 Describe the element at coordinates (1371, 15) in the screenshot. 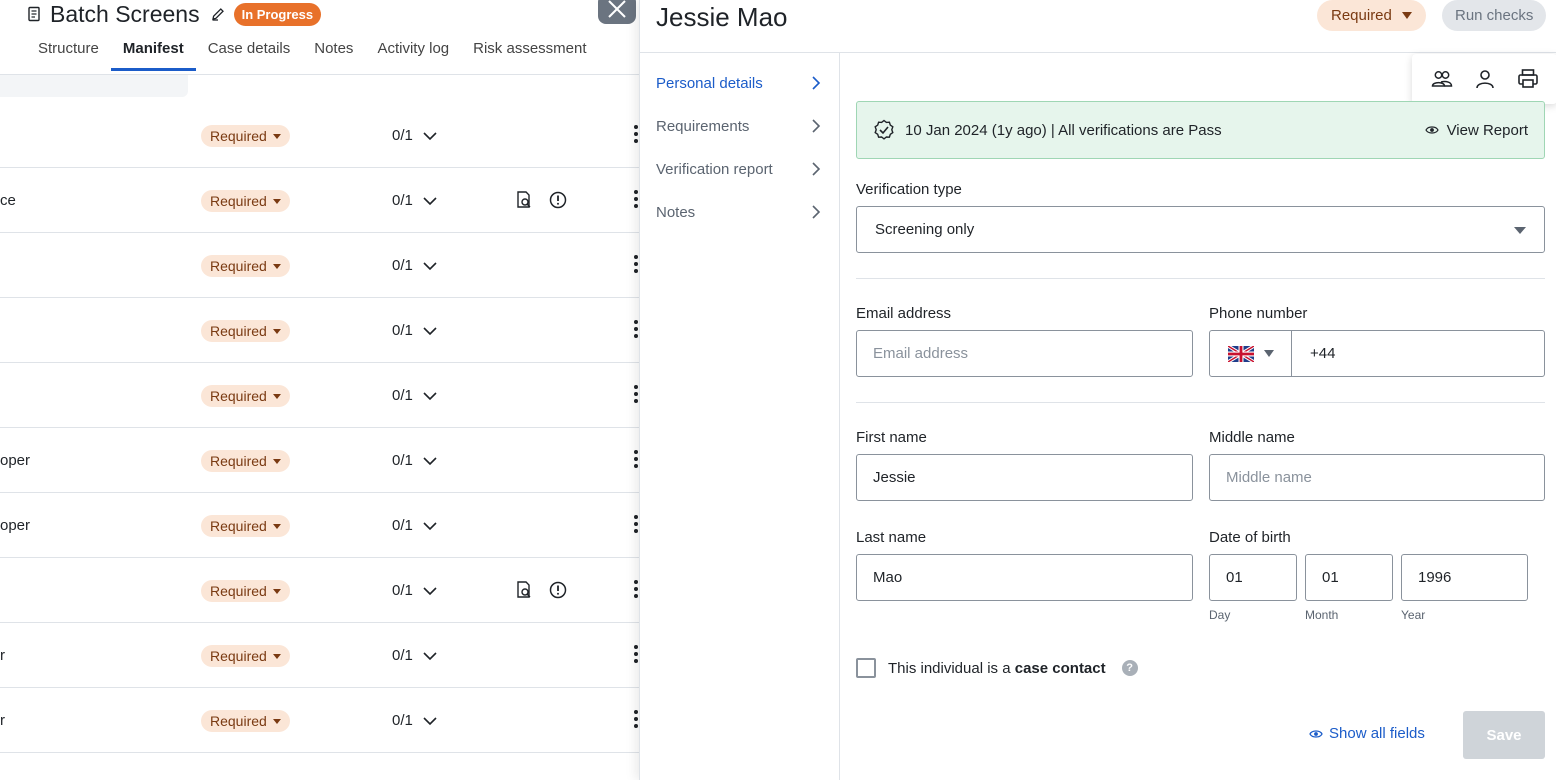

I see `status-dropdown: Required` at that location.